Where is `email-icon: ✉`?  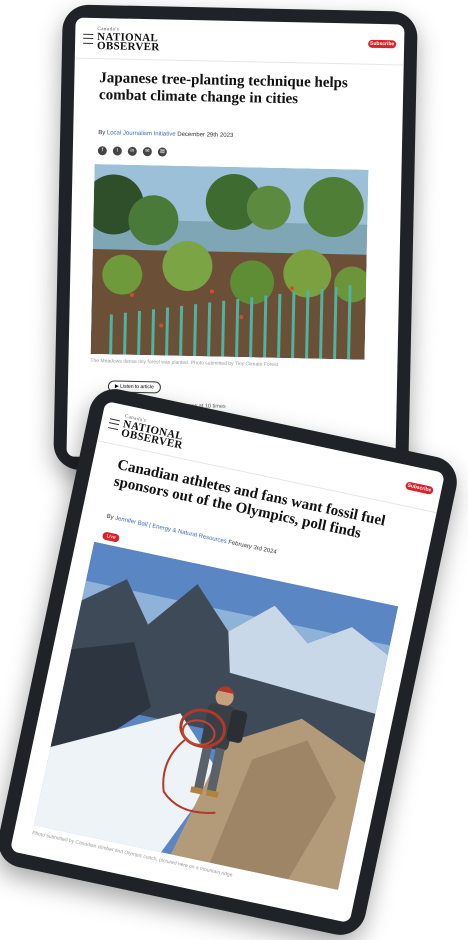 email-icon: ✉ is located at coordinates (147, 152).